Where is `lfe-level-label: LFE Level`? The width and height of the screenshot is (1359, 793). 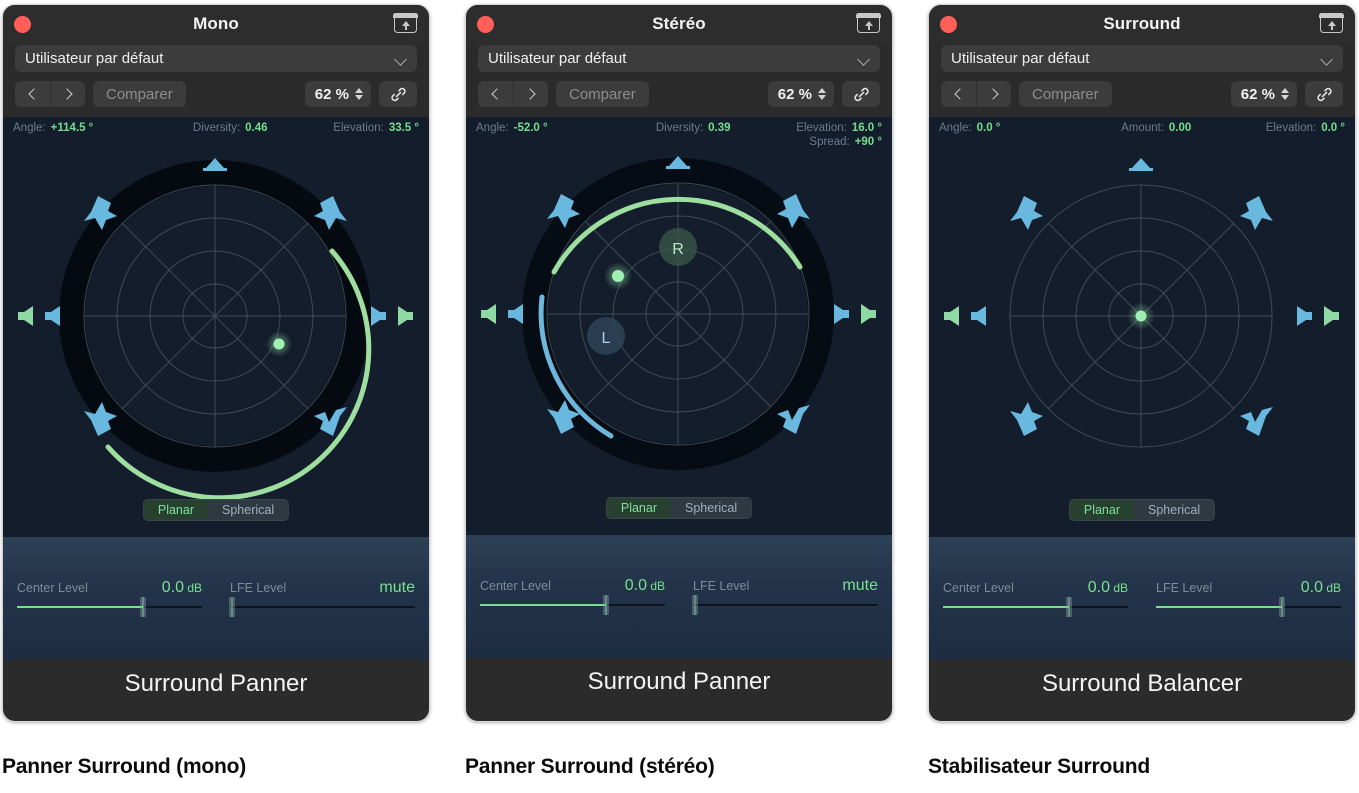 lfe-level-label: LFE Level is located at coordinates (258, 588).